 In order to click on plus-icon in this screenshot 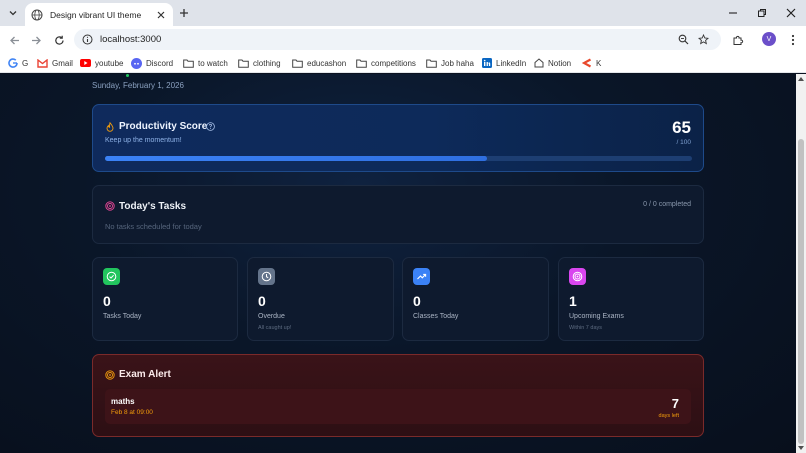, I will do `click(184, 13)`.